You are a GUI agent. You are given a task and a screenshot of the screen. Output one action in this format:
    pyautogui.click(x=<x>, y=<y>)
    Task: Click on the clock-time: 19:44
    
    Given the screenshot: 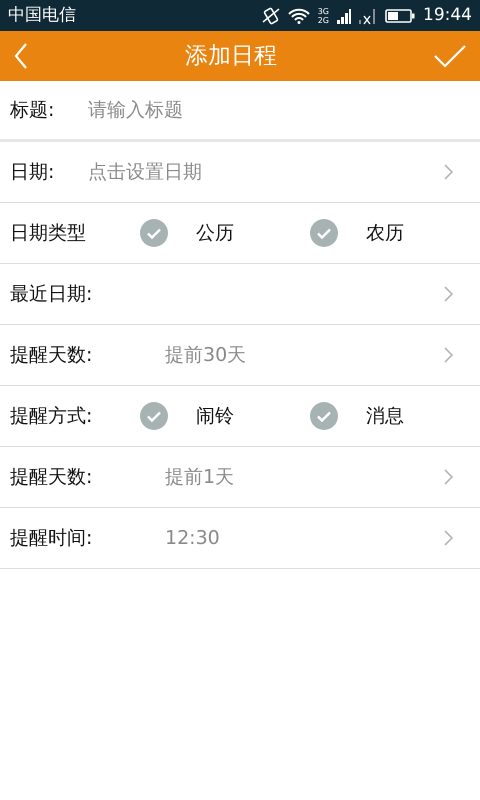 What is the action you would take?
    pyautogui.click(x=447, y=15)
    